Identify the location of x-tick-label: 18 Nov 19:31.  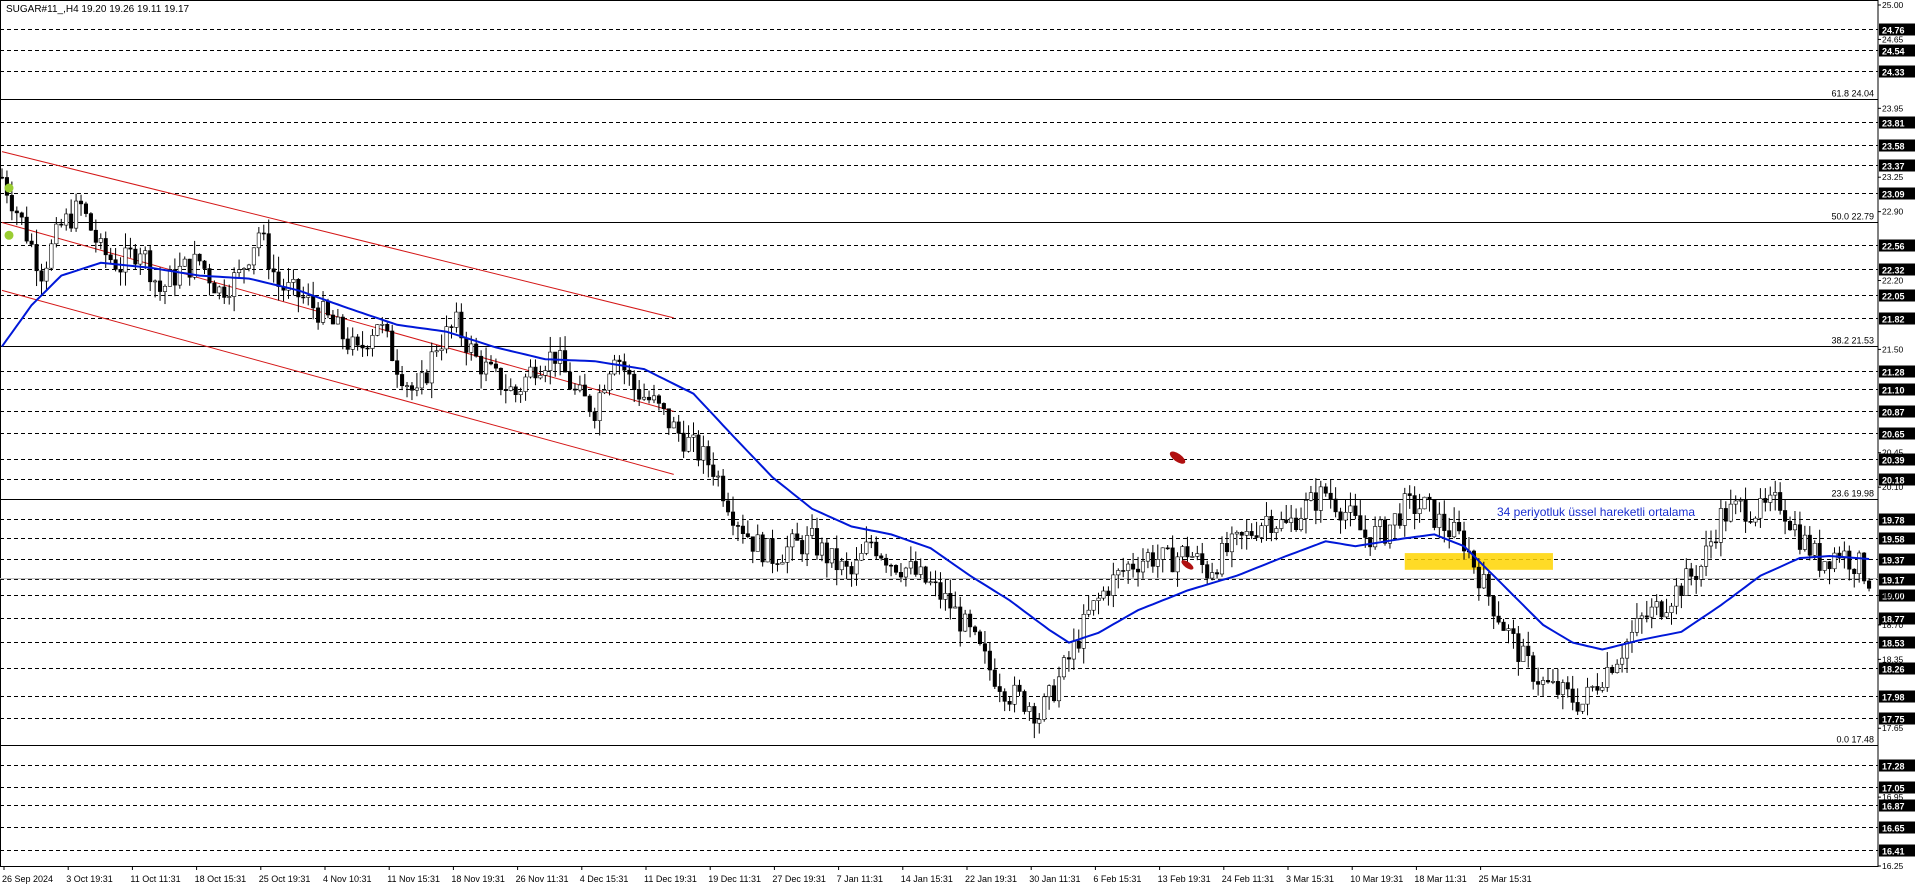
(478, 879).